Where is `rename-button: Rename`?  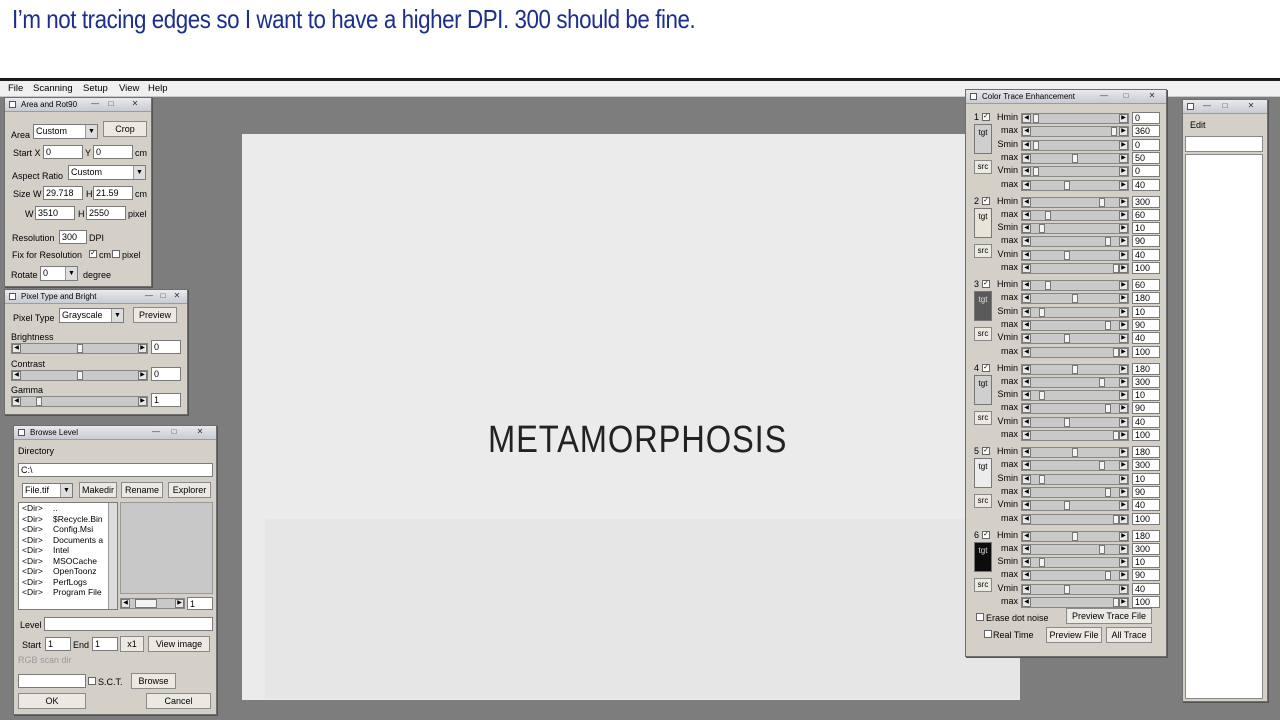
rename-button: Rename is located at coordinates (142, 490).